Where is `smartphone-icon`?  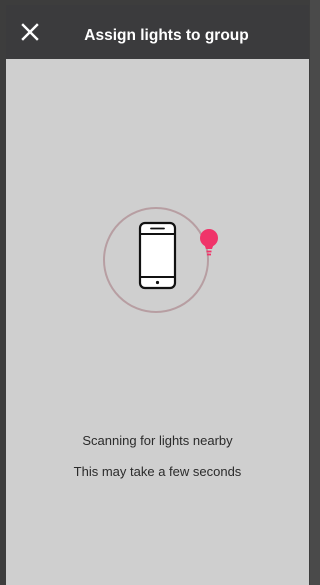
smartphone-icon is located at coordinates (157, 255).